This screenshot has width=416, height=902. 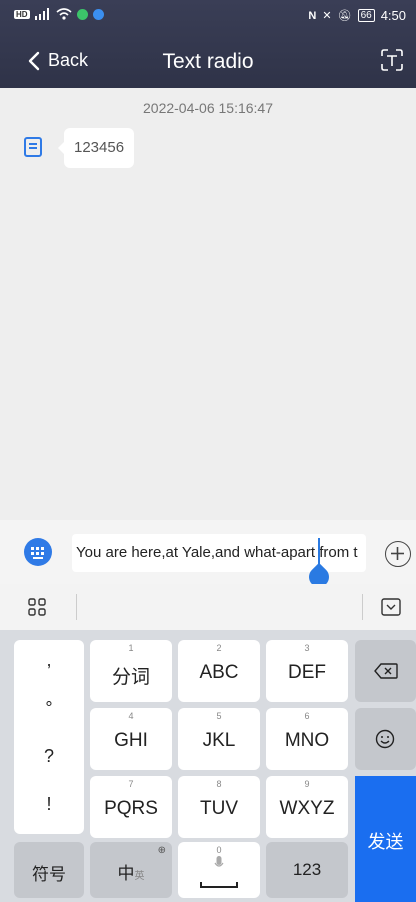 I want to click on symbol-question: ?, so click(x=49, y=756).